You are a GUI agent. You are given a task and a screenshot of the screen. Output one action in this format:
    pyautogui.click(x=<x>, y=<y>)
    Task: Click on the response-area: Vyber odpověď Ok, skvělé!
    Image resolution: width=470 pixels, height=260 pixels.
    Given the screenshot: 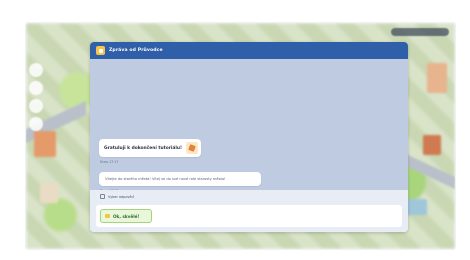 What is the action you would take?
    pyautogui.click(x=249, y=211)
    